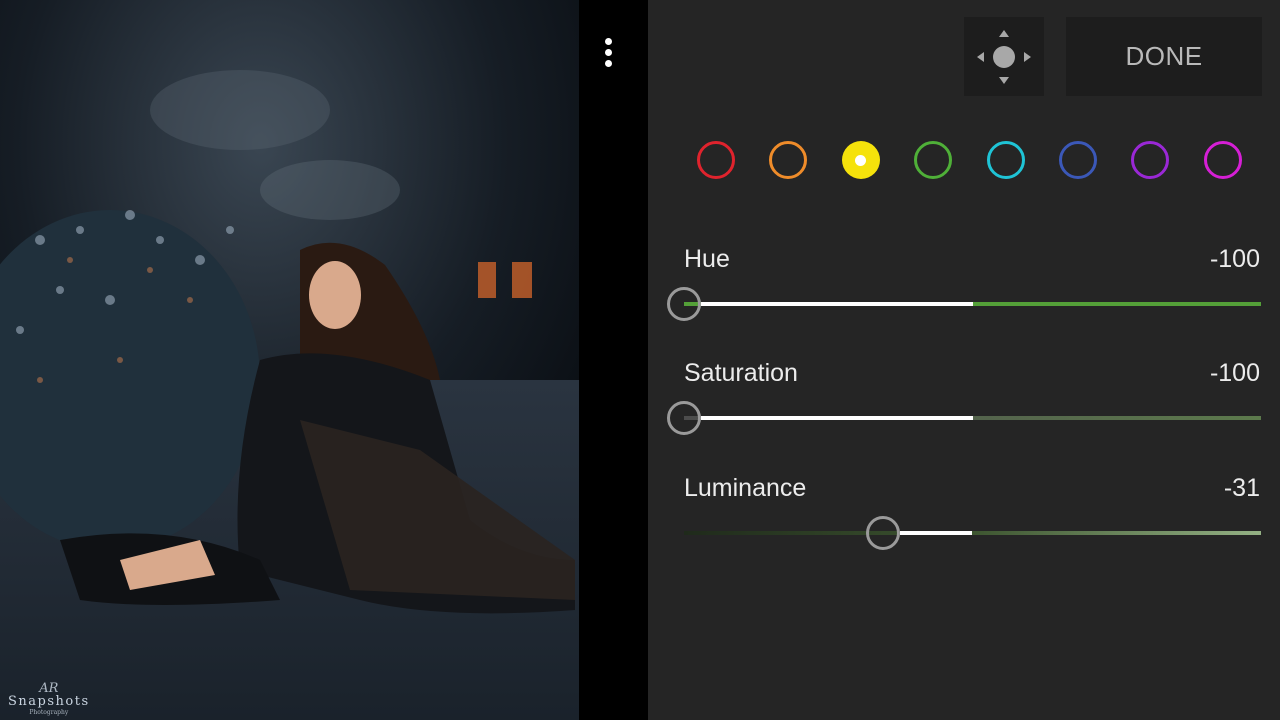  Describe the element at coordinates (1005, 160) in the screenshot. I see `color-swatch-aqua` at that location.